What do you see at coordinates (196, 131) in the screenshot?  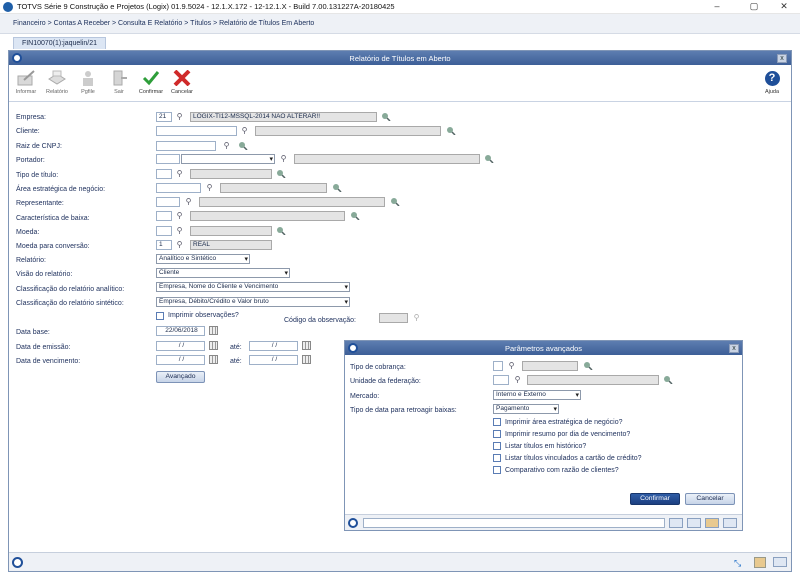 I see `cliente-input` at bounding box center [196, 131].